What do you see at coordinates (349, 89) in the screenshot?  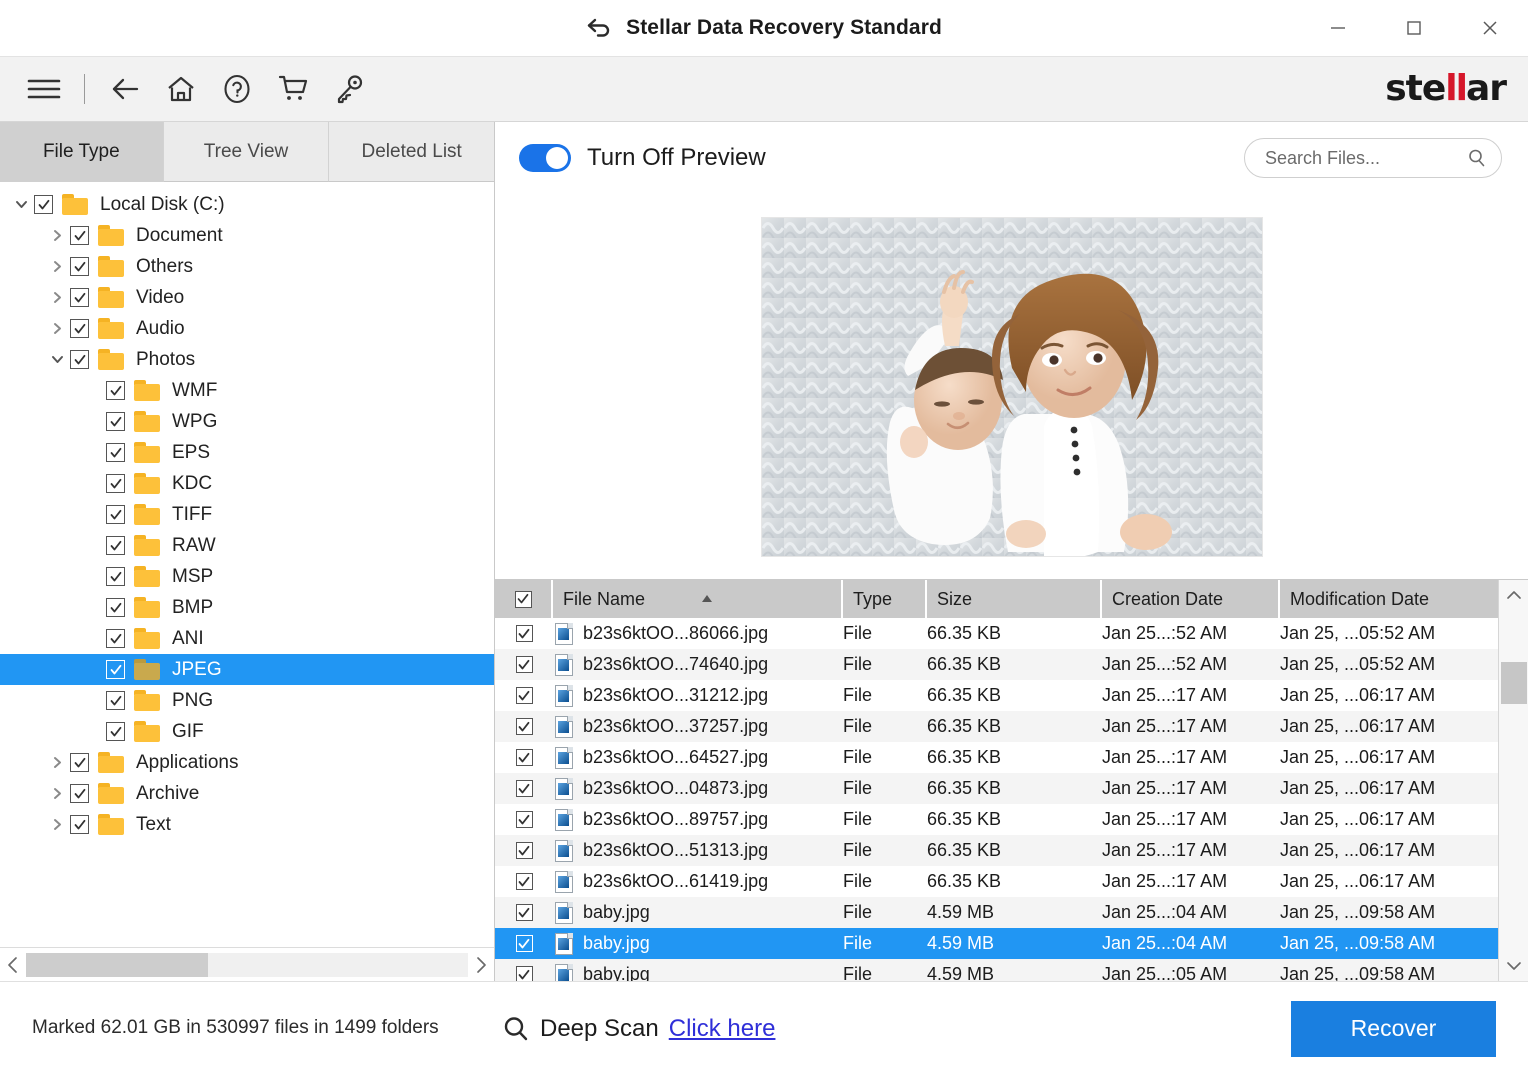 I see `key-icon` at bounding box center [349, 89].